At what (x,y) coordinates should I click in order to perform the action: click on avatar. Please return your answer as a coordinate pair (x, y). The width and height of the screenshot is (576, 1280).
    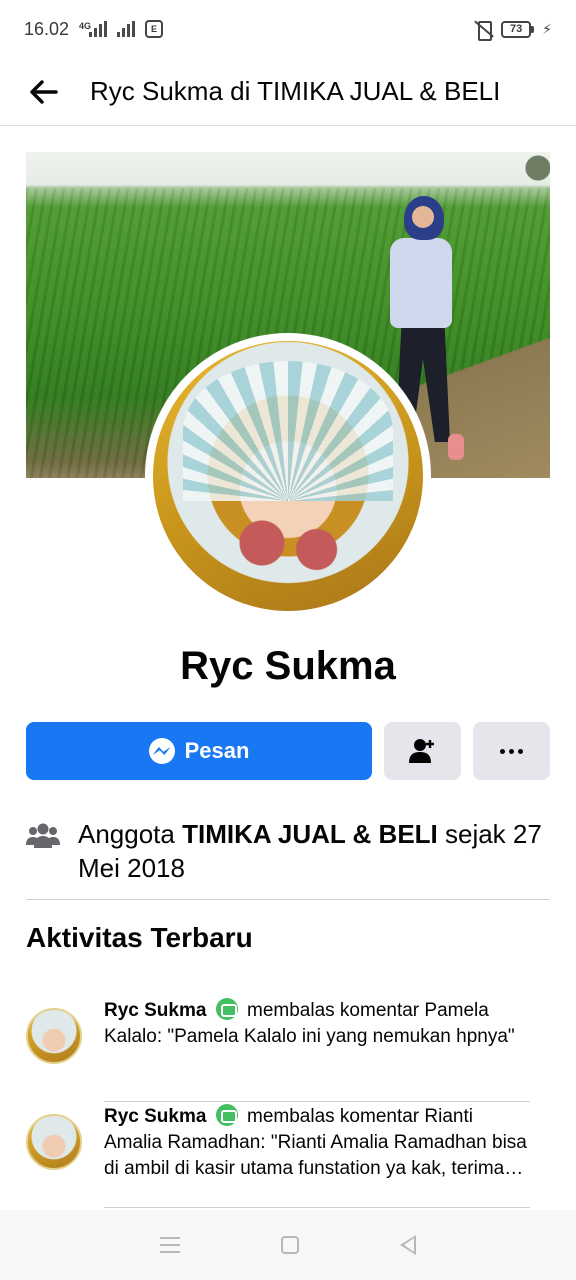
    Looking at the image, I should click on (288, 476).